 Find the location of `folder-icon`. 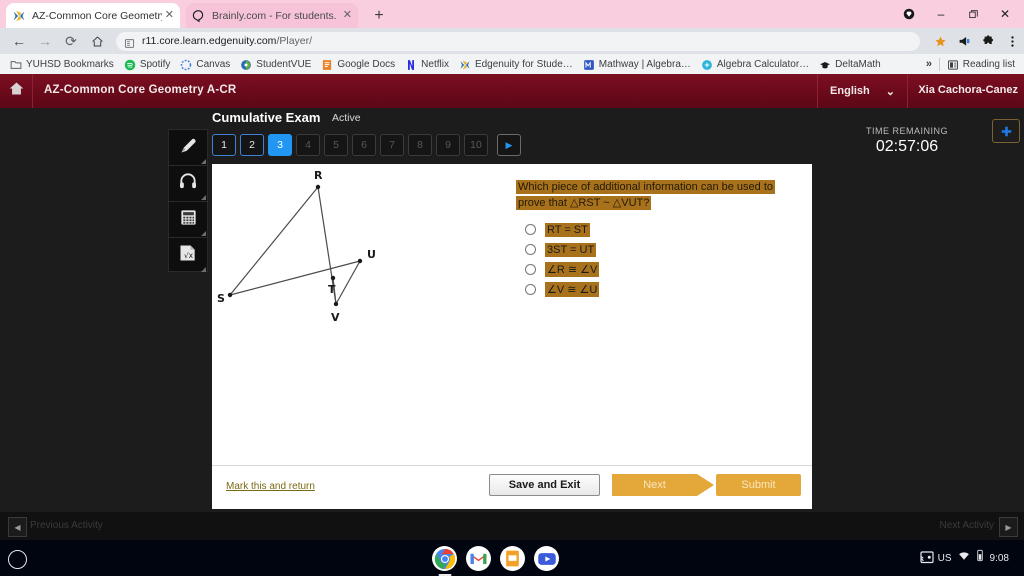

folder-icon is located at coordinates (16, 64).